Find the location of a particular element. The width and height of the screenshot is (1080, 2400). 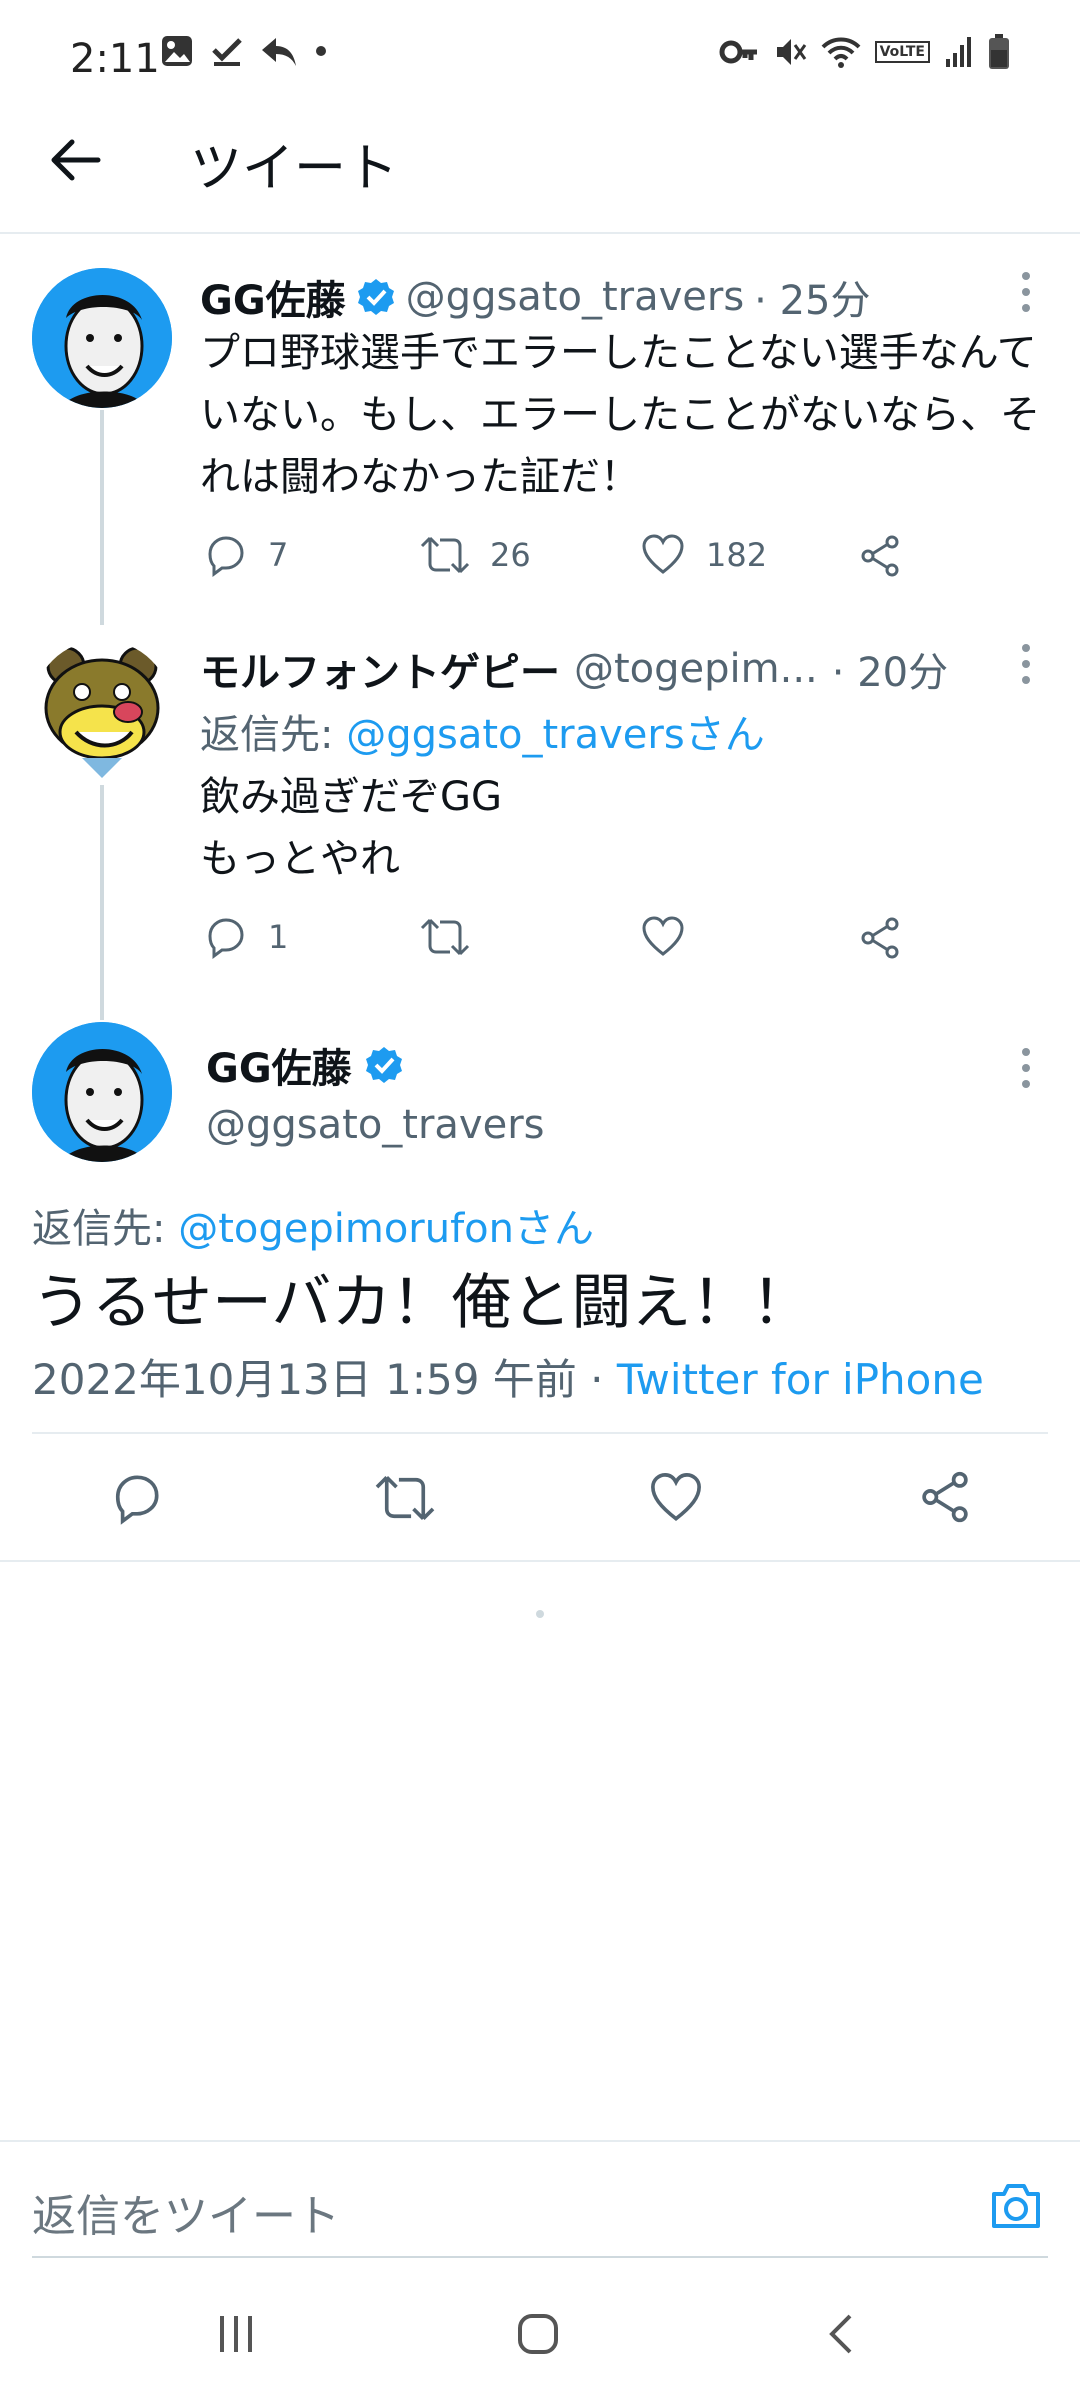

retweet-button is located at coordinates (445, 937).